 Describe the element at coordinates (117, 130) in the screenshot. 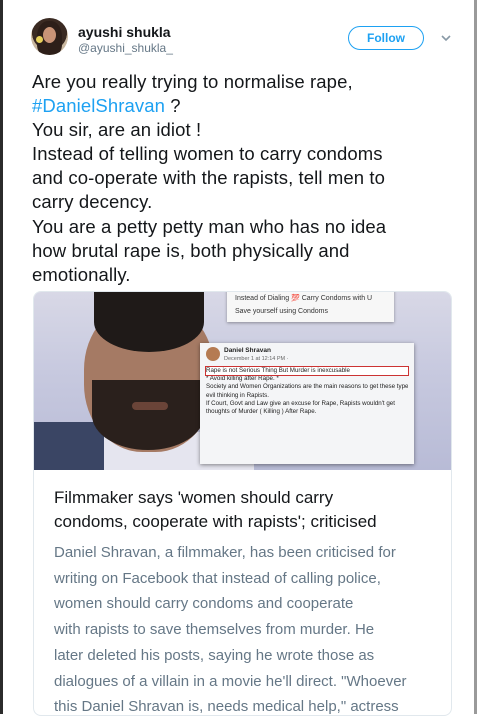

I see `tweet-line: You sir, are an idiot !` at that location.